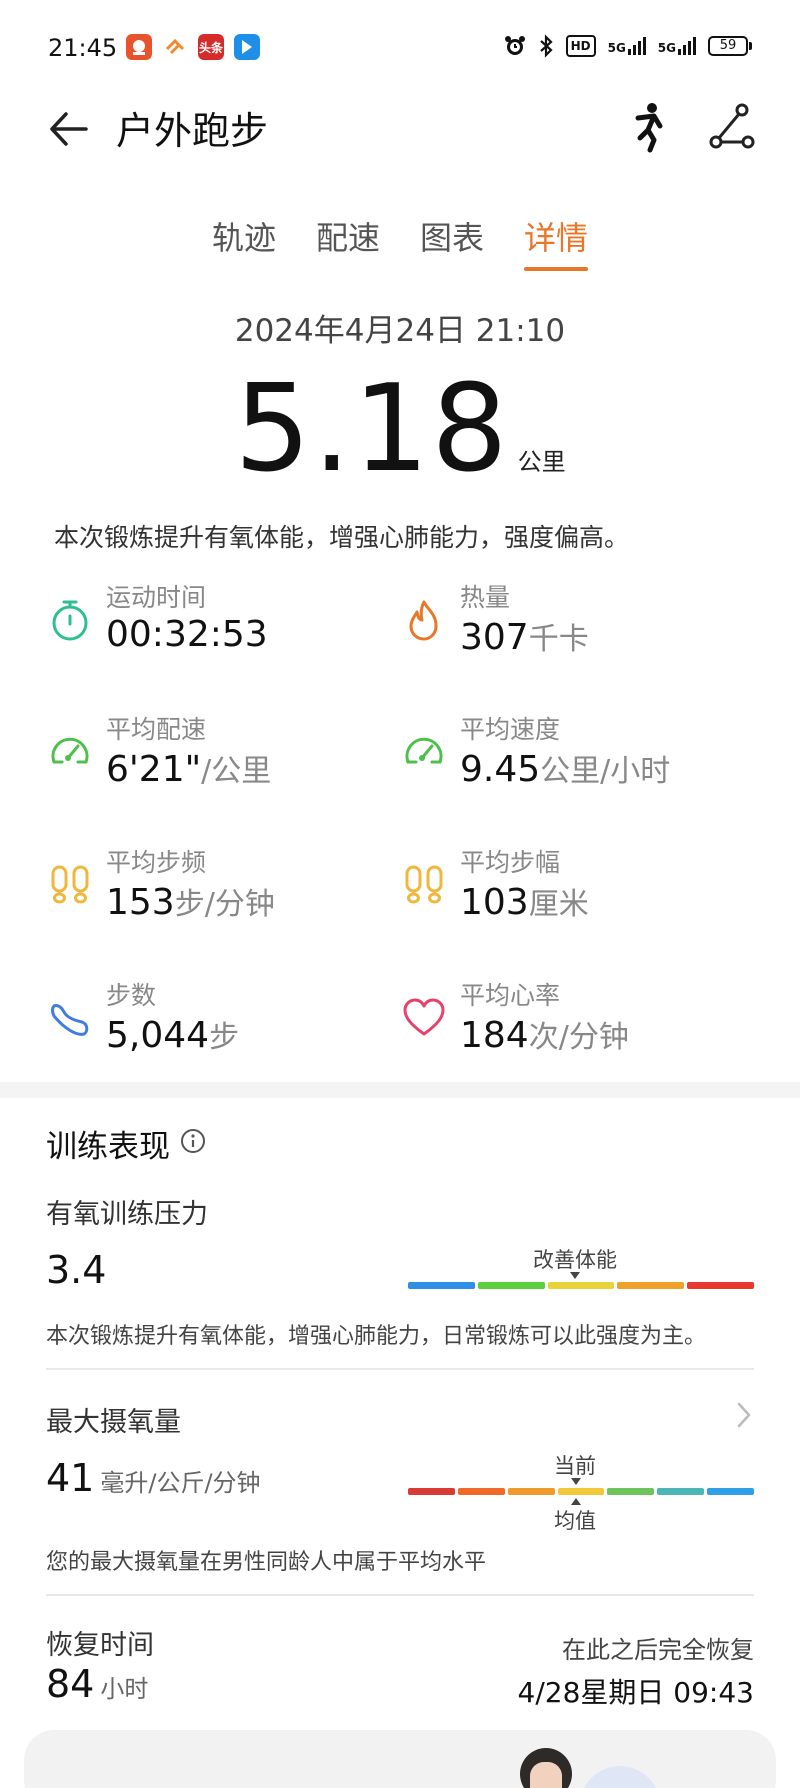 This screenshot has width=800, height=1788. Describe the element at coordinates (494, 1035) in the screenshot. I see `metric-number: 184` at that location.